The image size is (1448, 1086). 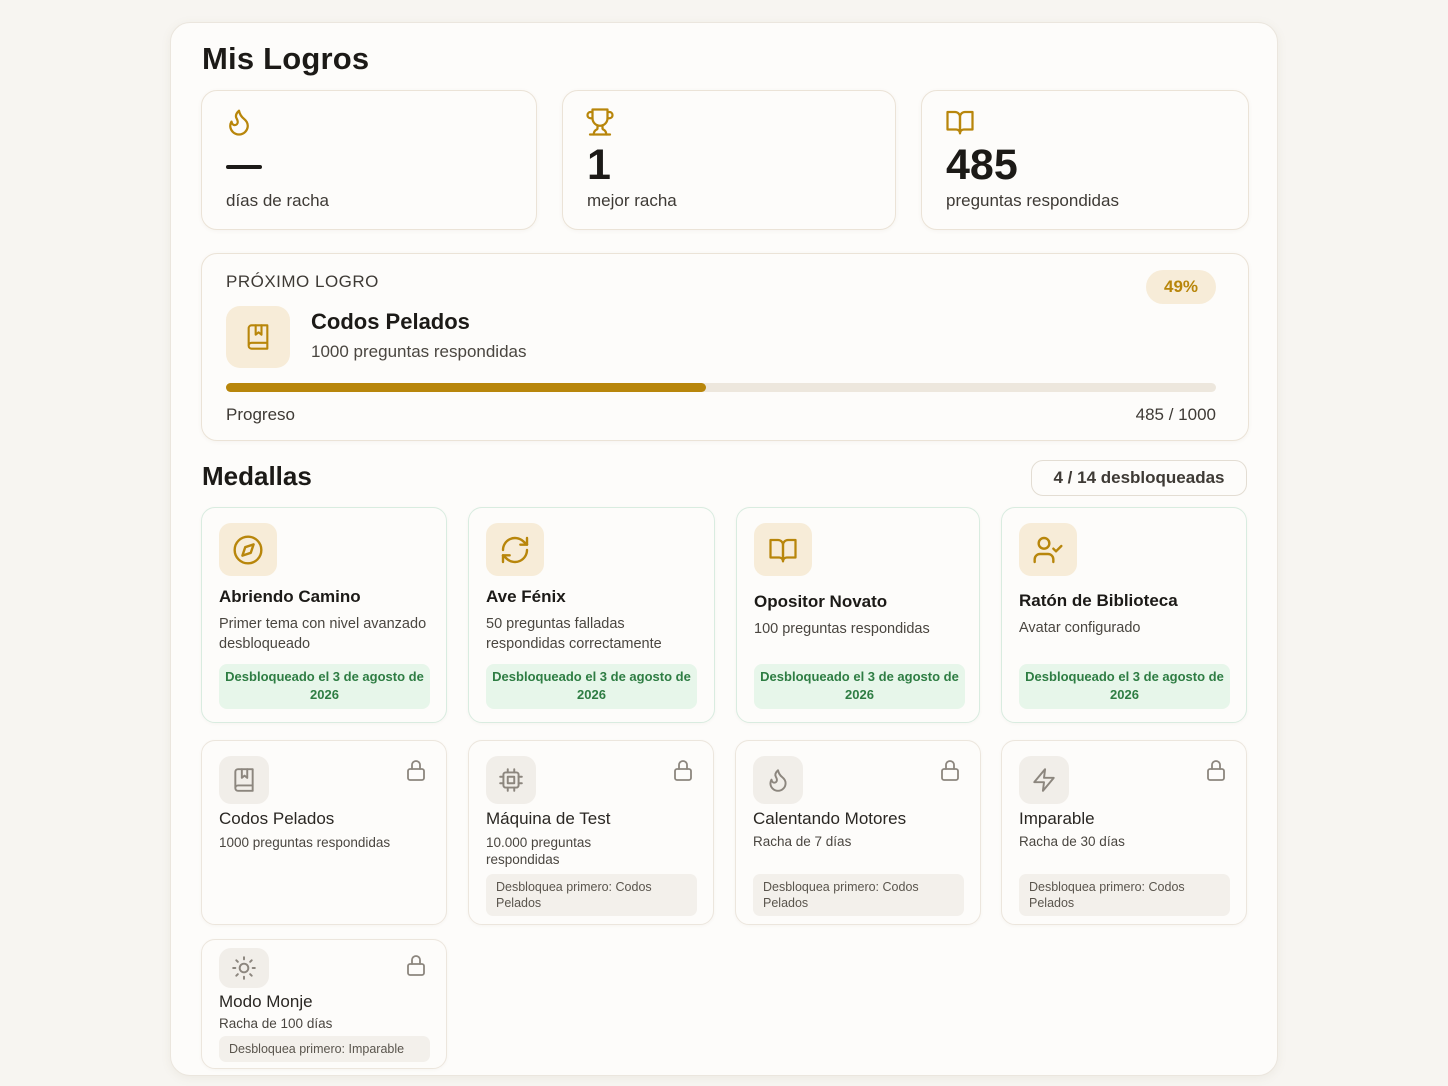 What do you see at coordinates (830, 818) in the screenshot?
I see `medal-name: Calentando Motores` at bounding box center [830, 818].